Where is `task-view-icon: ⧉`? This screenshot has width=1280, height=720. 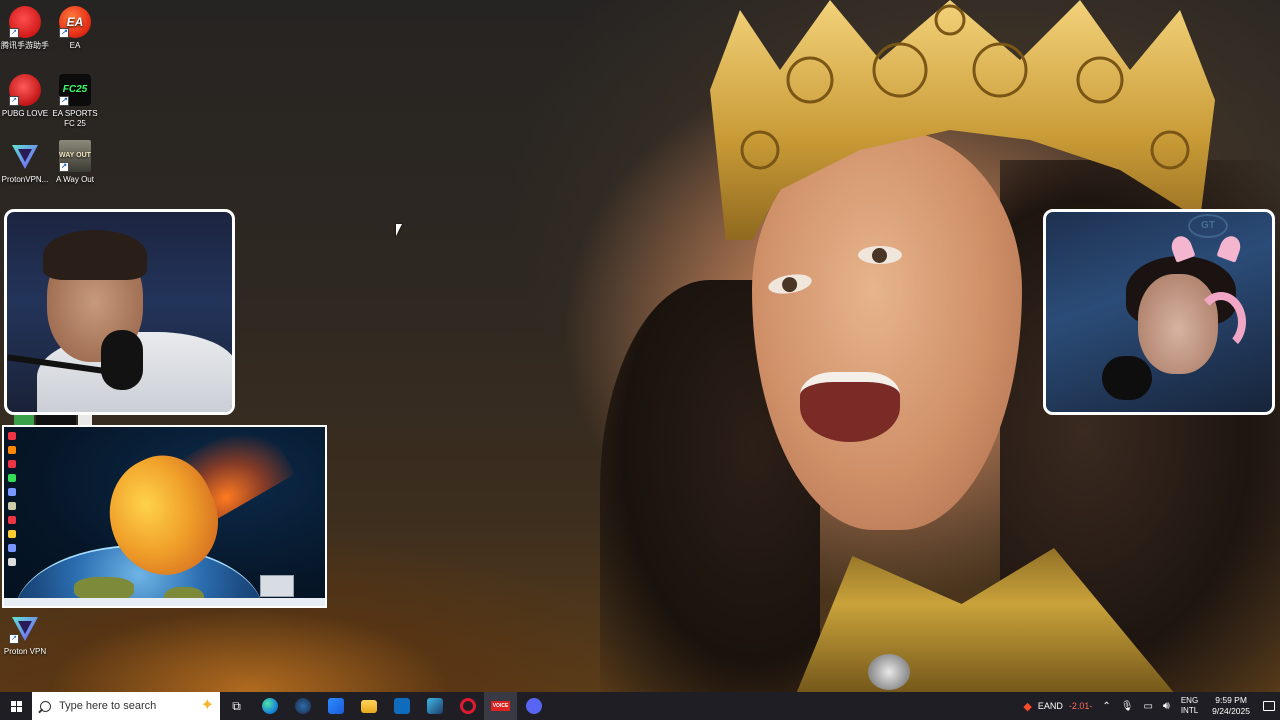
task-view-icon: ⧉ is located at coordinates (236, 705).